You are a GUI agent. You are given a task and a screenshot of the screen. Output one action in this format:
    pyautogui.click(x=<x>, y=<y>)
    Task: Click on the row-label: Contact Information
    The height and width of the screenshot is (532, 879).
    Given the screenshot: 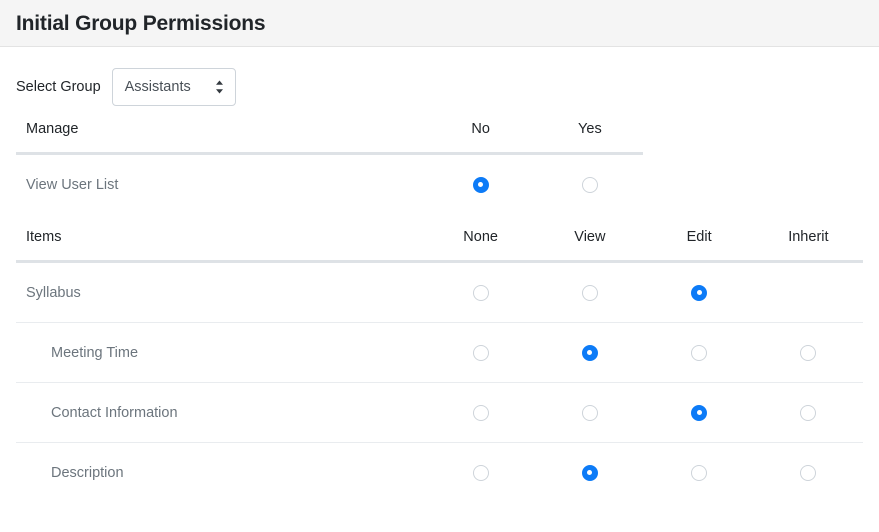 What is the action you would take?
    pyautogui.click(x=221, y=412)
    